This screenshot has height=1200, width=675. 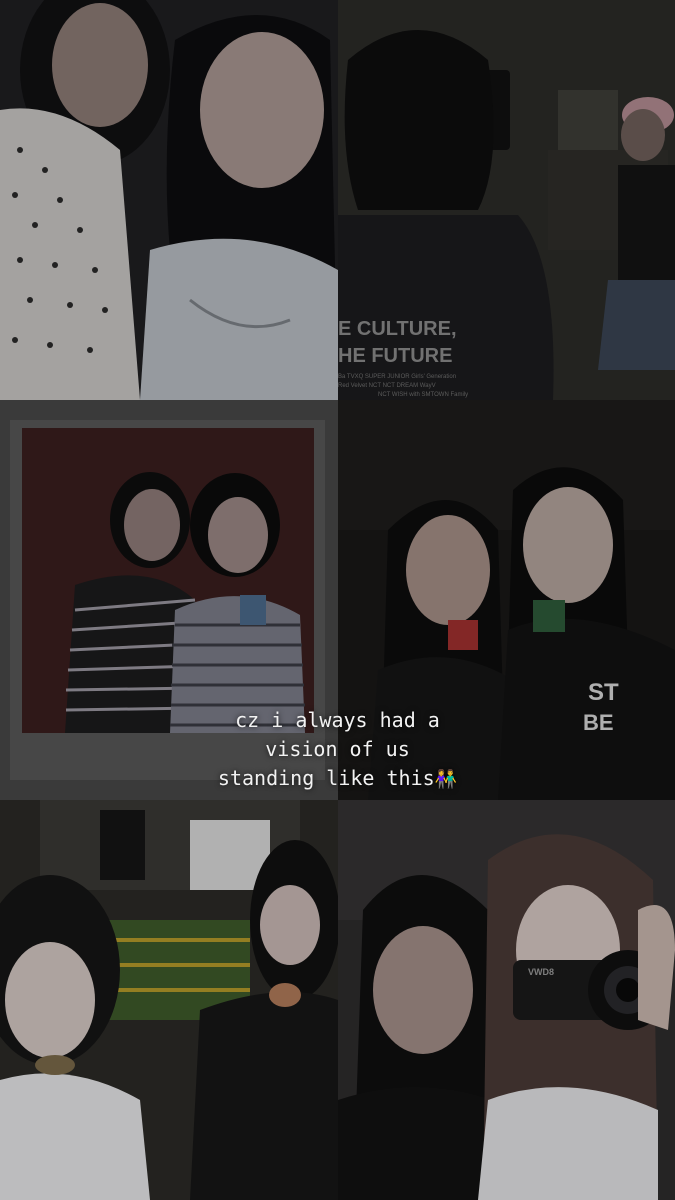 I want to click on shirt-text-line1: E CULTURE,, so click(x=397, y=329).